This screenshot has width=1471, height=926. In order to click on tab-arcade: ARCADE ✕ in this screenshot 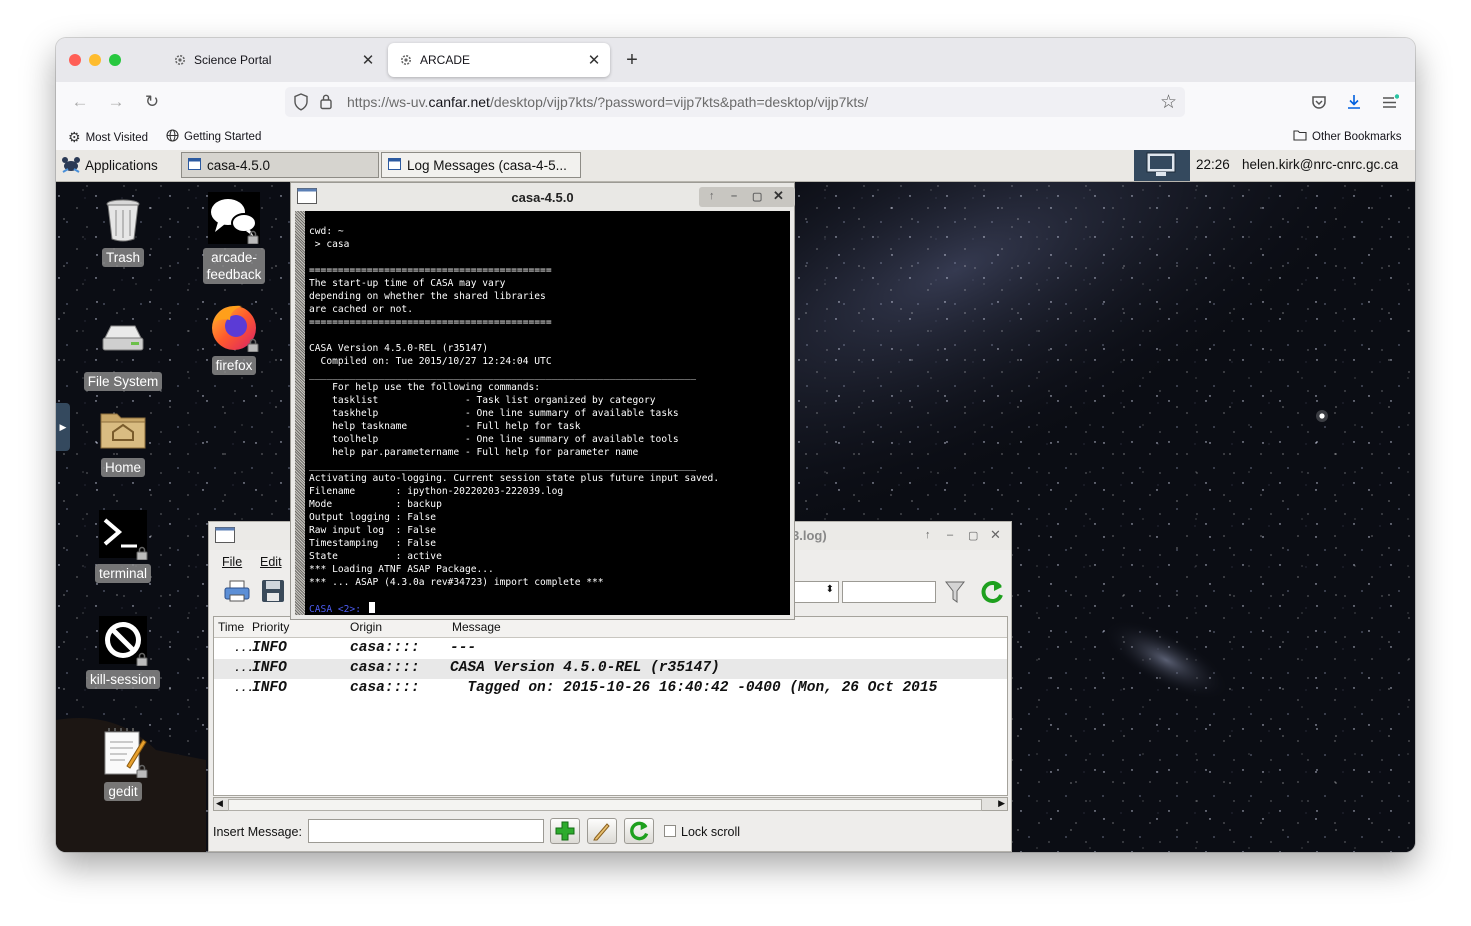, I will do `click(499, 60)`.